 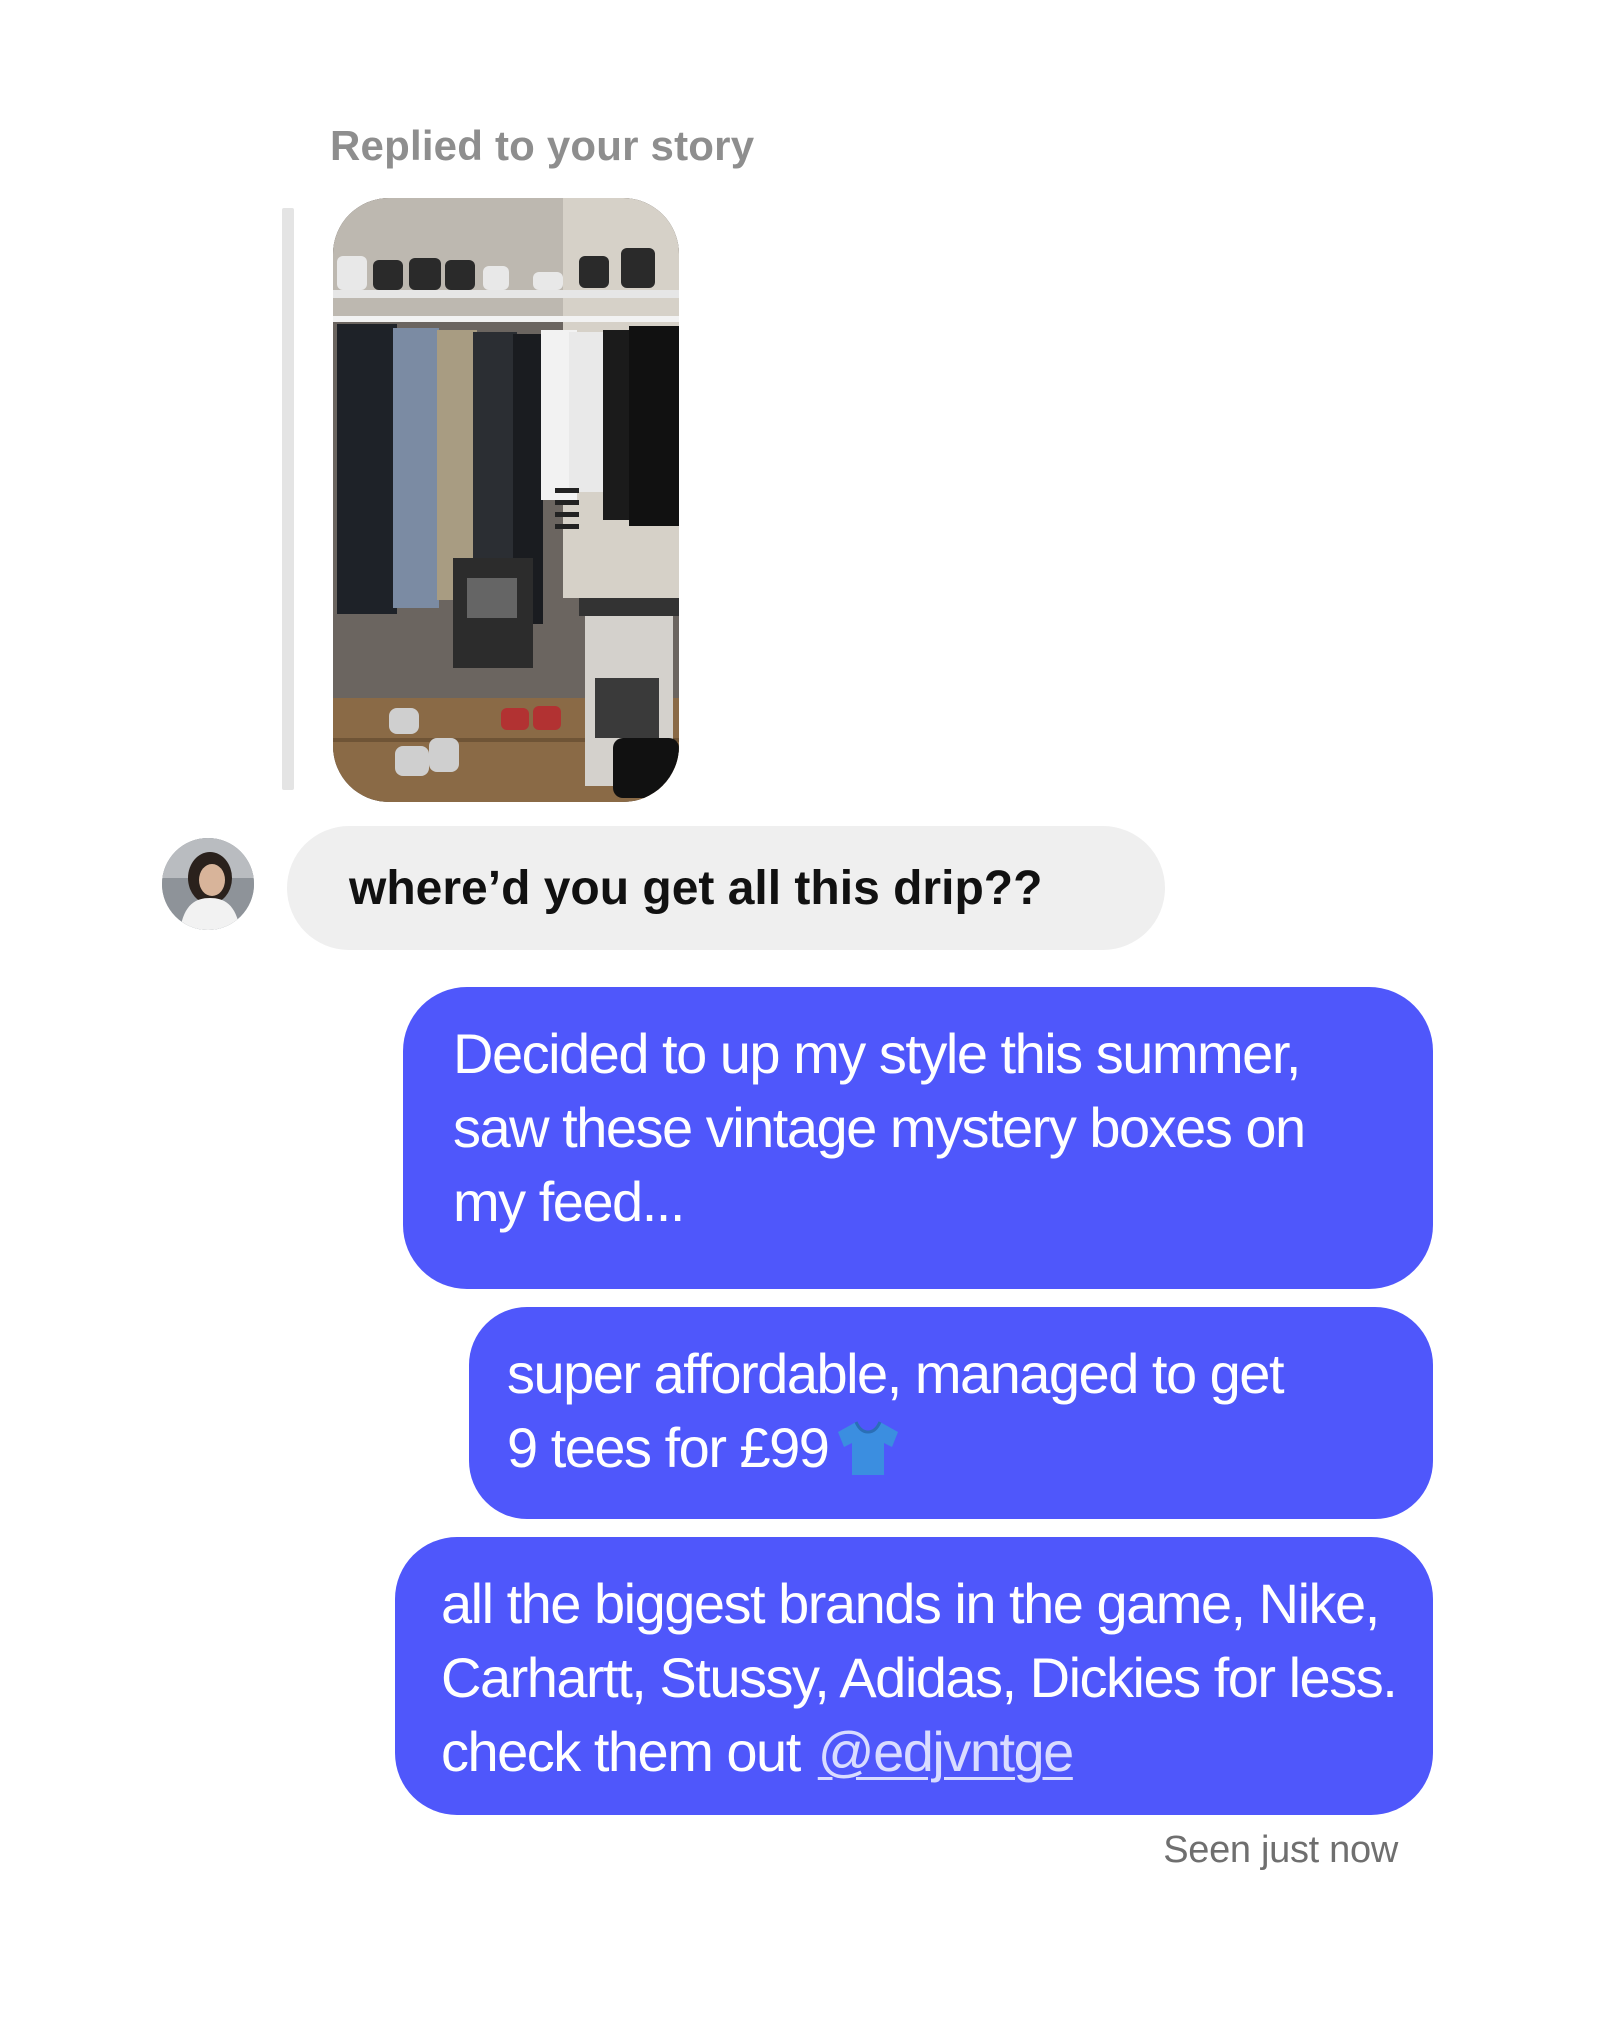 What do you see at coordinates (896, 1373) in the screenshot?
I see `message-line: super affordable, managed to get` at bounding box center [896, 1373].